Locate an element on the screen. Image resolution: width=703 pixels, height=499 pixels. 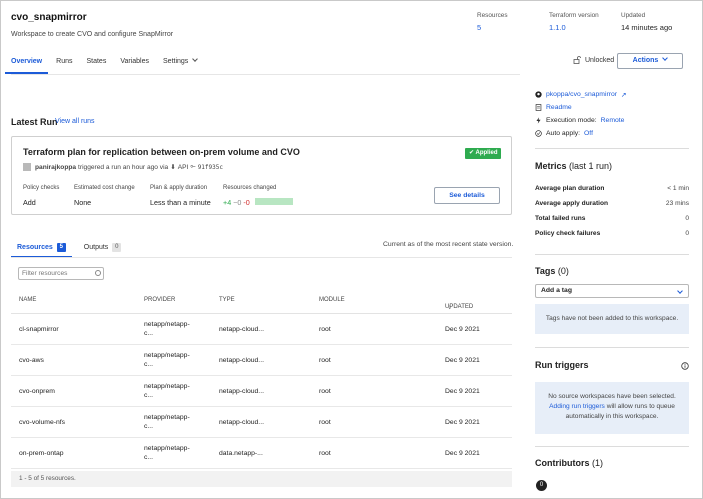
status-badge-label: Applied is located at coordinates (486, 153).